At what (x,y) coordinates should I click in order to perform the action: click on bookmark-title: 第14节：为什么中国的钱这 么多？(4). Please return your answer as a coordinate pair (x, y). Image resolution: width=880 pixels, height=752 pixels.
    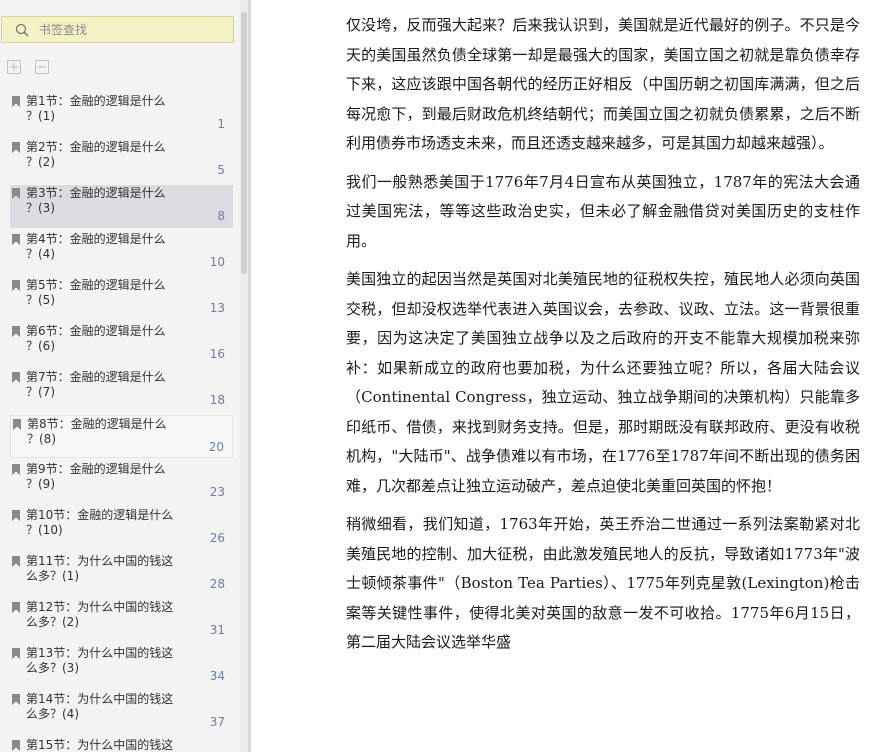
    Looking at the image, I should click on (100, 706).